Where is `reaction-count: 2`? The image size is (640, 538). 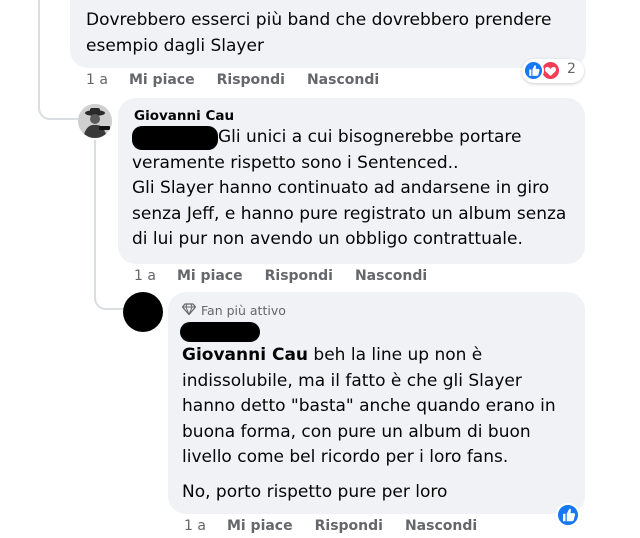
reaction-count: 2 is located at coordinates (571, 69).